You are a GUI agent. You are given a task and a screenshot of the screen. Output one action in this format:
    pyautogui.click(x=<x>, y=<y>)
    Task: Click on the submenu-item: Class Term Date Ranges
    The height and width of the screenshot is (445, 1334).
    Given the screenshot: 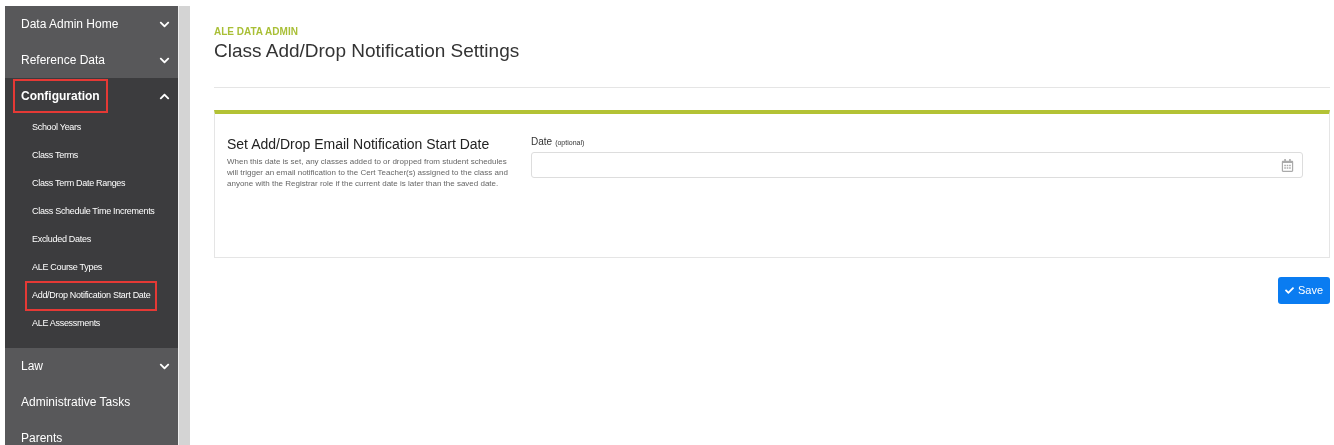 What is the action you would take?
    pyautogui.click(x=79, y=184)
    